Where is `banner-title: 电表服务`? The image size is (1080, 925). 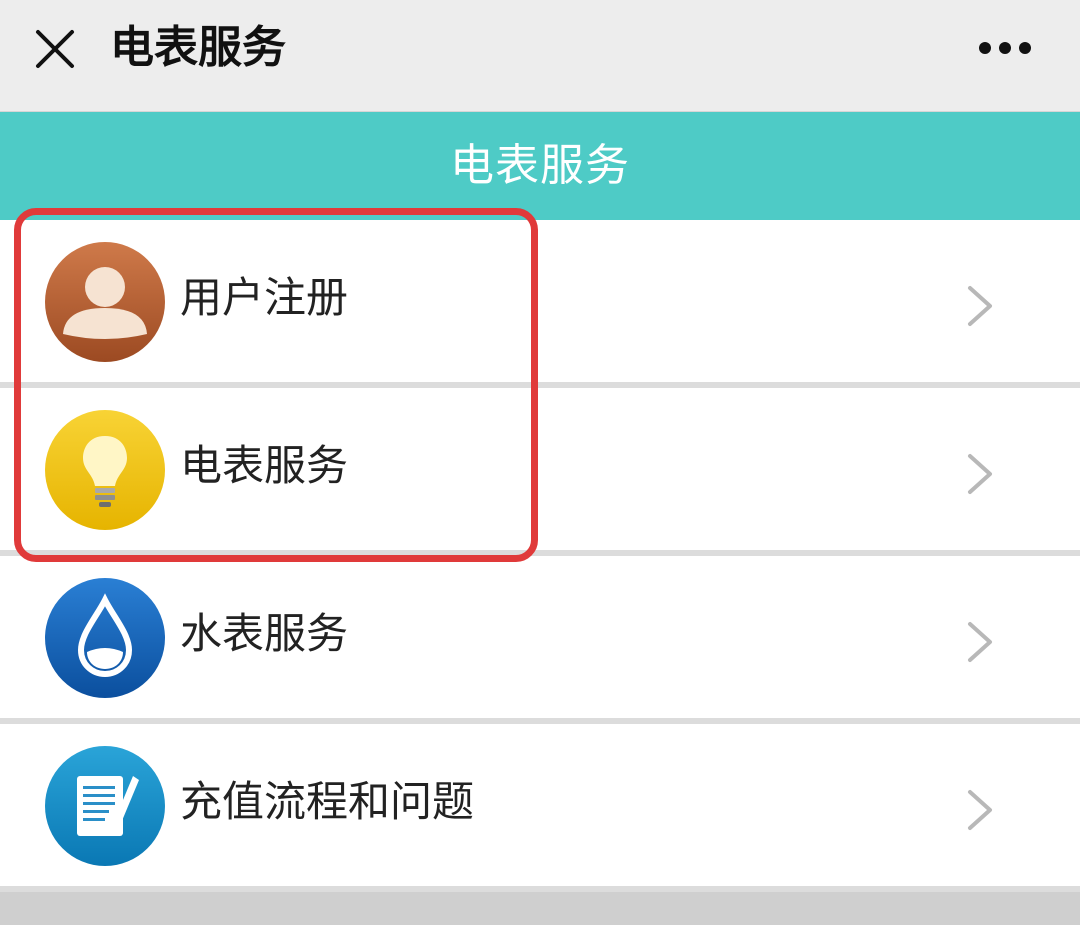
banner-title: 电表服务 is located at coordinates (540, 165).